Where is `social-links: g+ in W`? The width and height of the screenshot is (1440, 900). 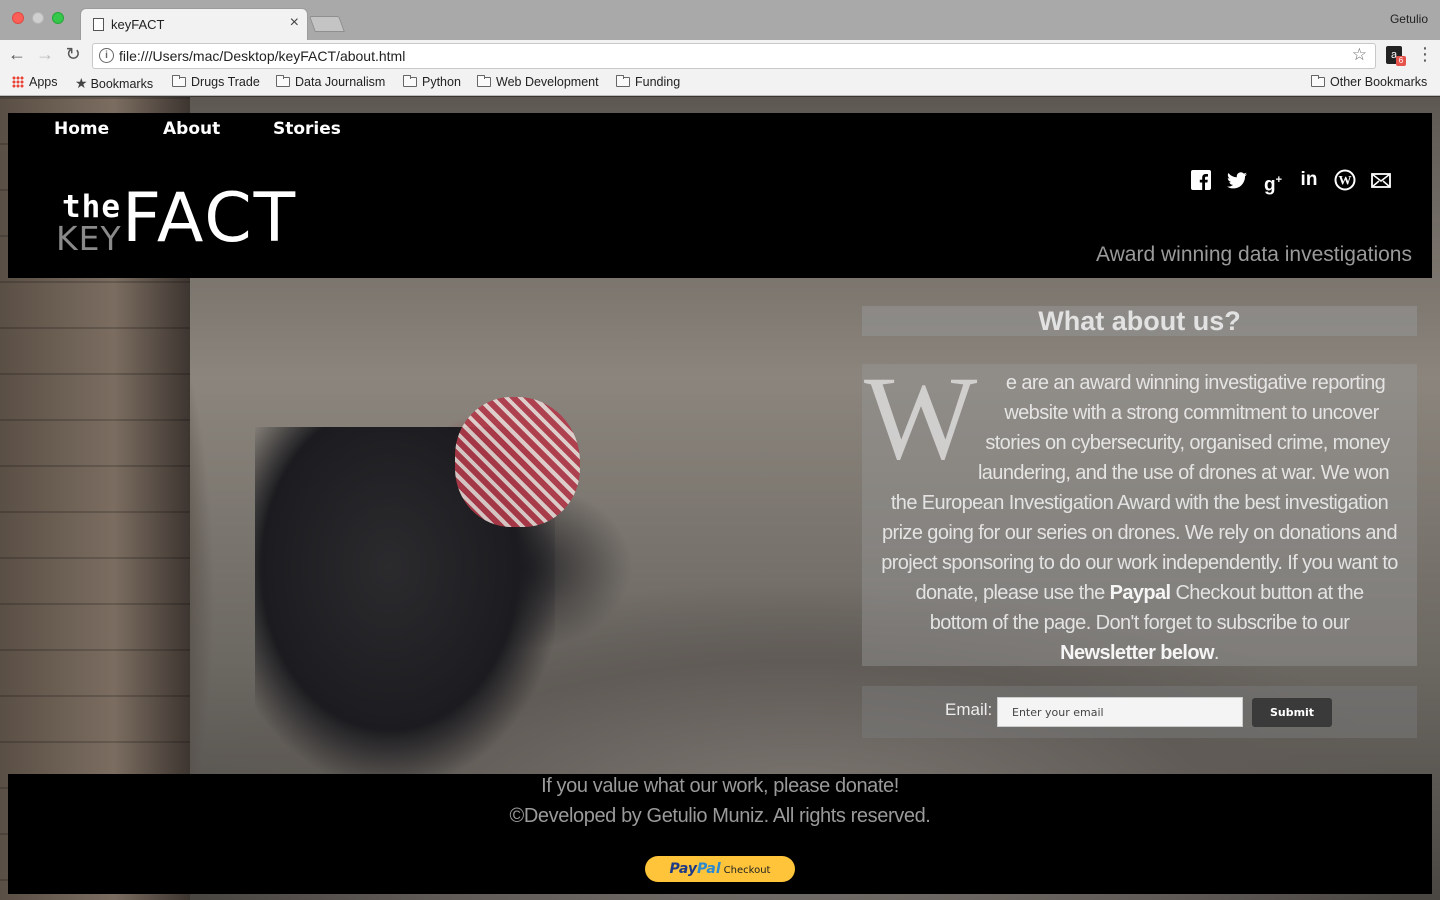
social-links: g+ in W is located at coordinates (1291, 182).